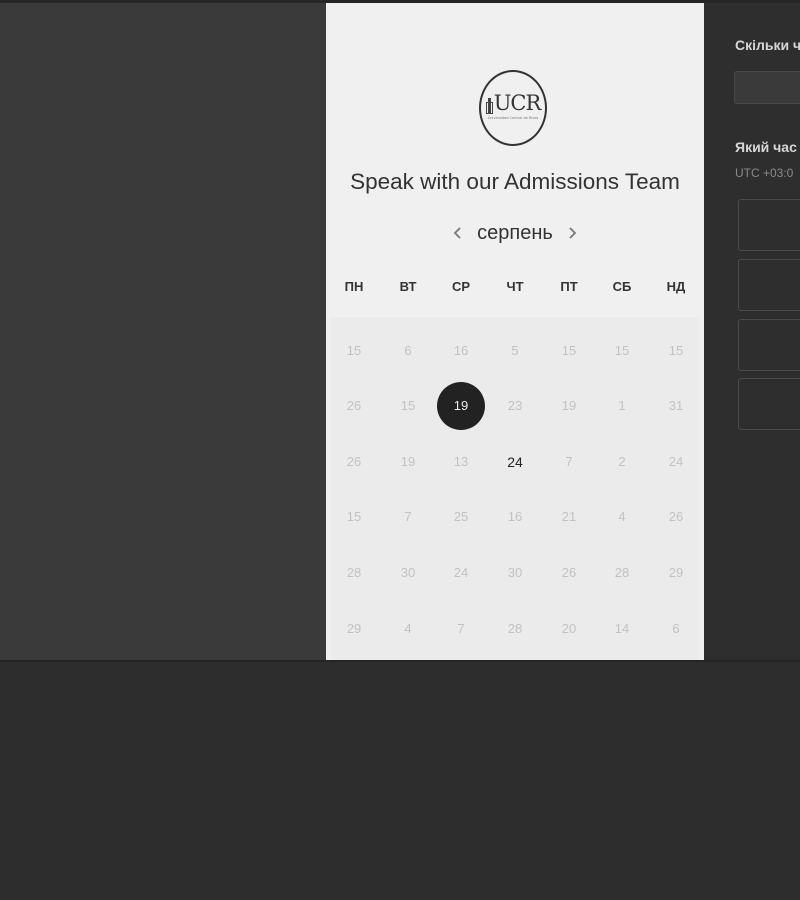 The width and height of the screenshot is (800, 900). I want to click on ucr-logo: UCR Universidad Central de Rivas, so click(513, 108).